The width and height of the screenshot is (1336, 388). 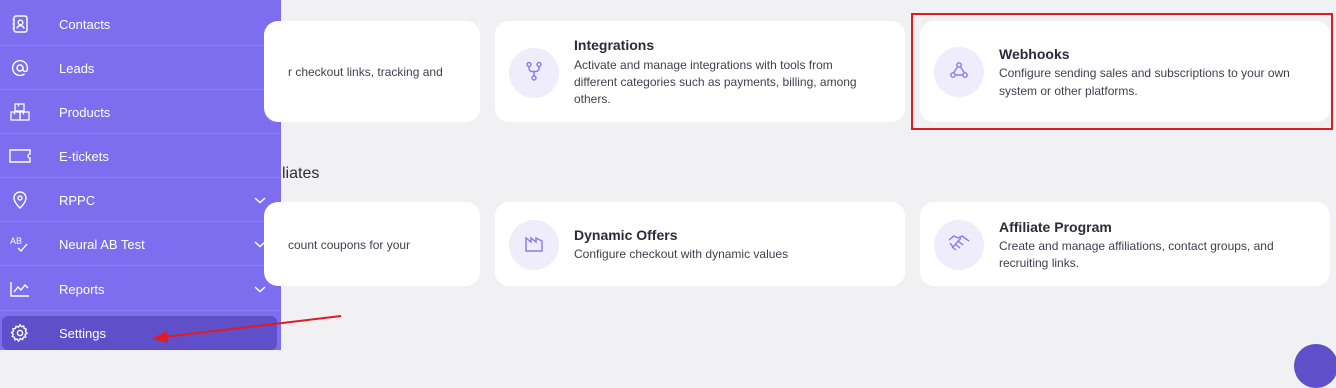 What do you see at coordinates (365, 72) in the screenshot?
I see `card-description: r checkout links, tracking and` at bounding box center [365, 72].